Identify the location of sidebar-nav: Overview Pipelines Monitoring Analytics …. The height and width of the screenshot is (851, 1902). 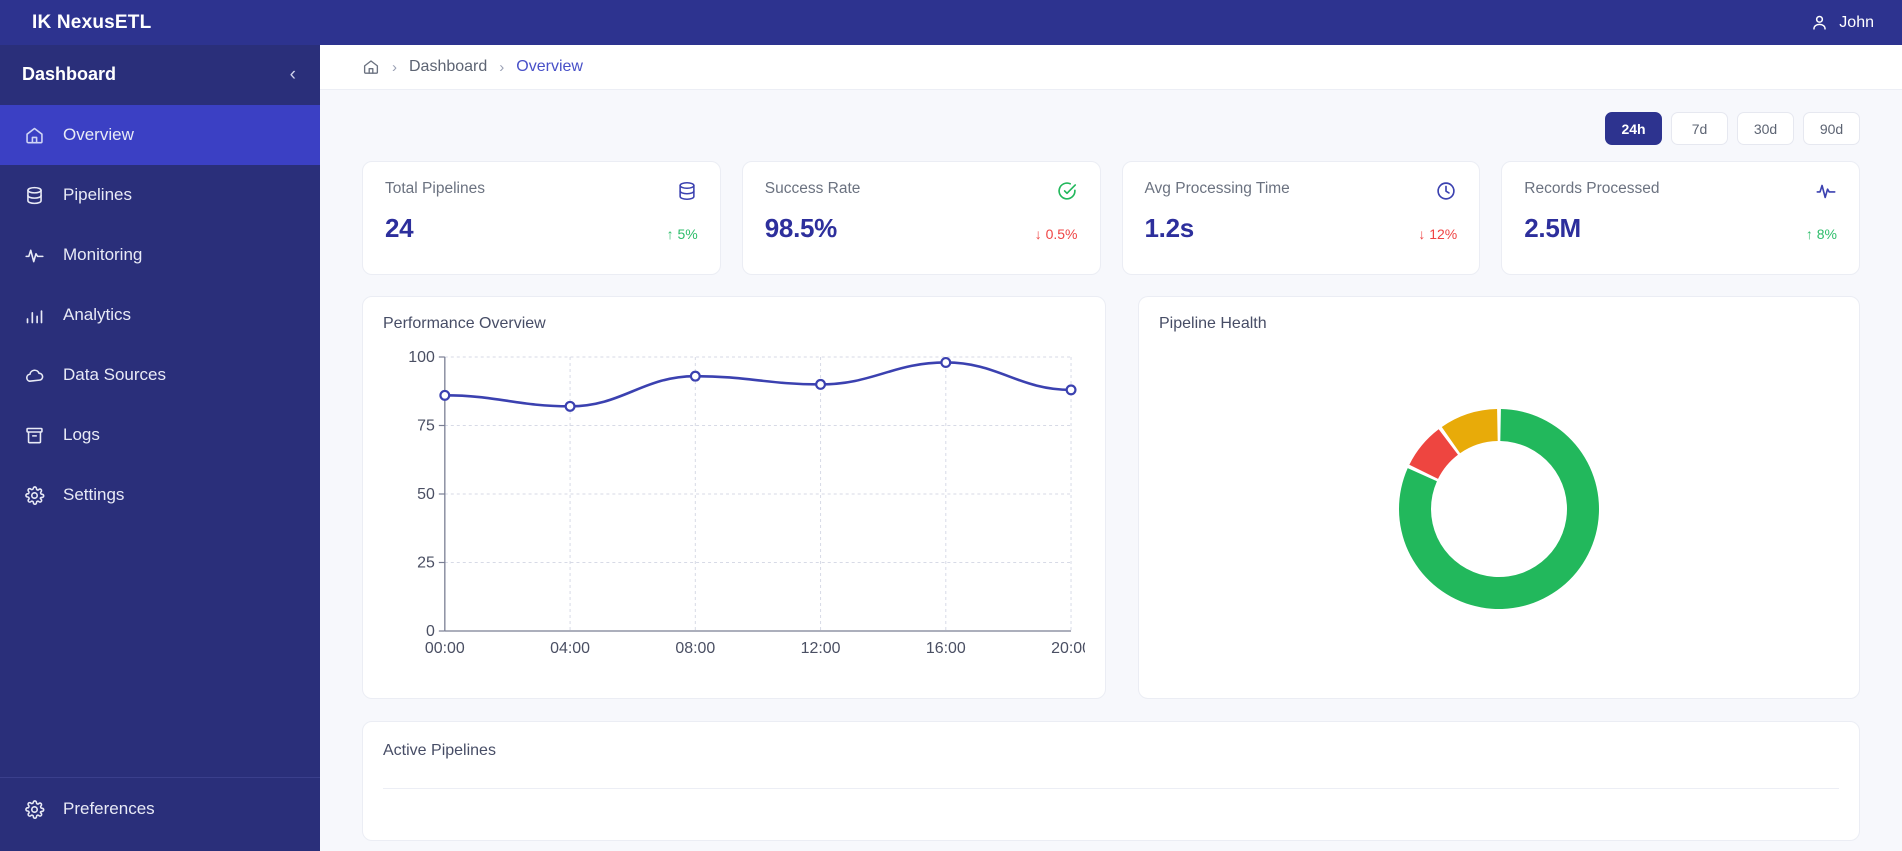
(160, 440).